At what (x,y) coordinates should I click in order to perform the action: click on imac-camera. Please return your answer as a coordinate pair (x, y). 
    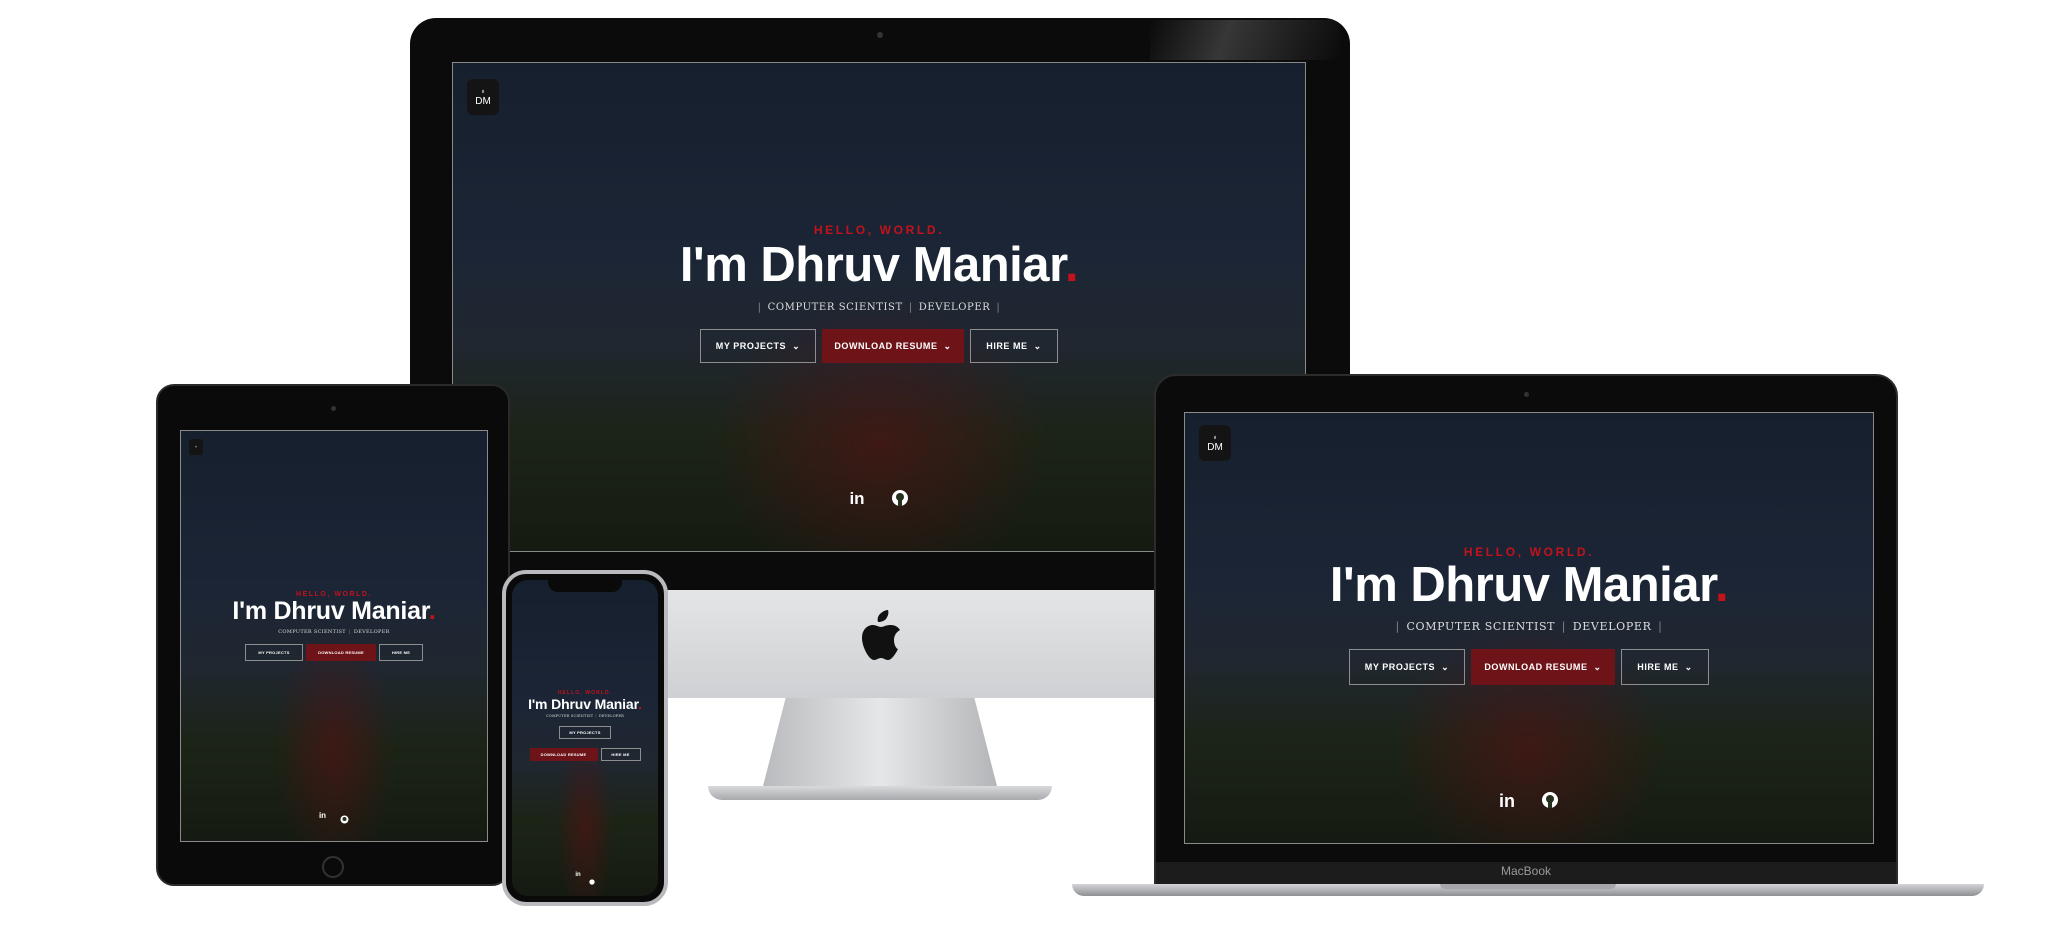
    Looking at the image, I should click on (880, 35).